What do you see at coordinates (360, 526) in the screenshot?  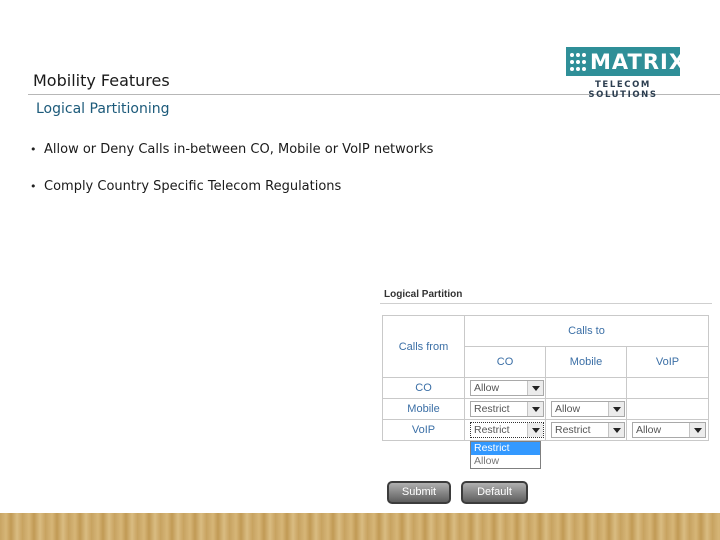 I see `footer-bar` at bounding box center [360, 526].